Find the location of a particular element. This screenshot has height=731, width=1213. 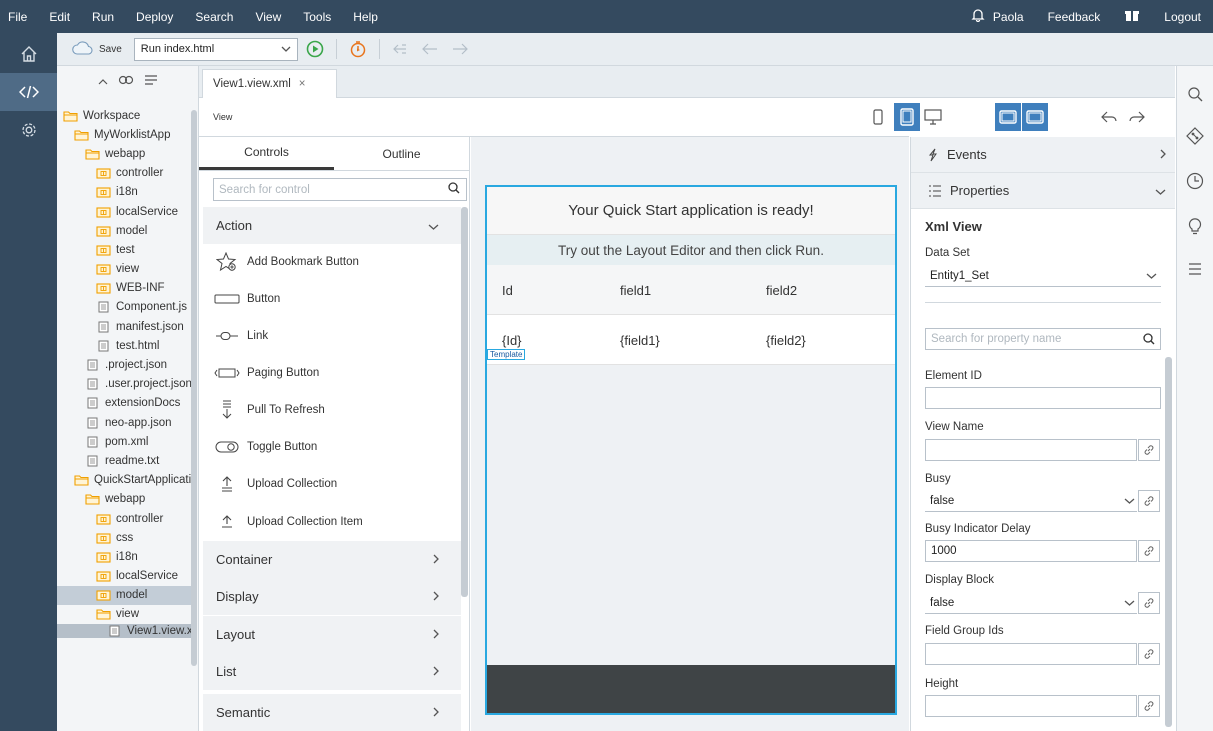

tree-folder-item: test is located at coordinates (124, 249).